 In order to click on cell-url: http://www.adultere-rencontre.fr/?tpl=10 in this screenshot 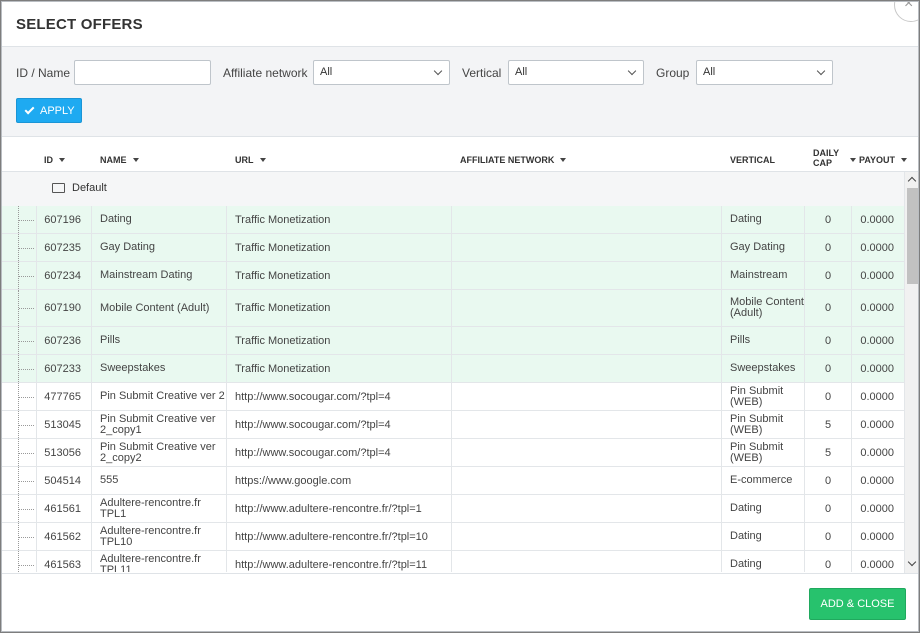, I will do `click(339, 536)`.